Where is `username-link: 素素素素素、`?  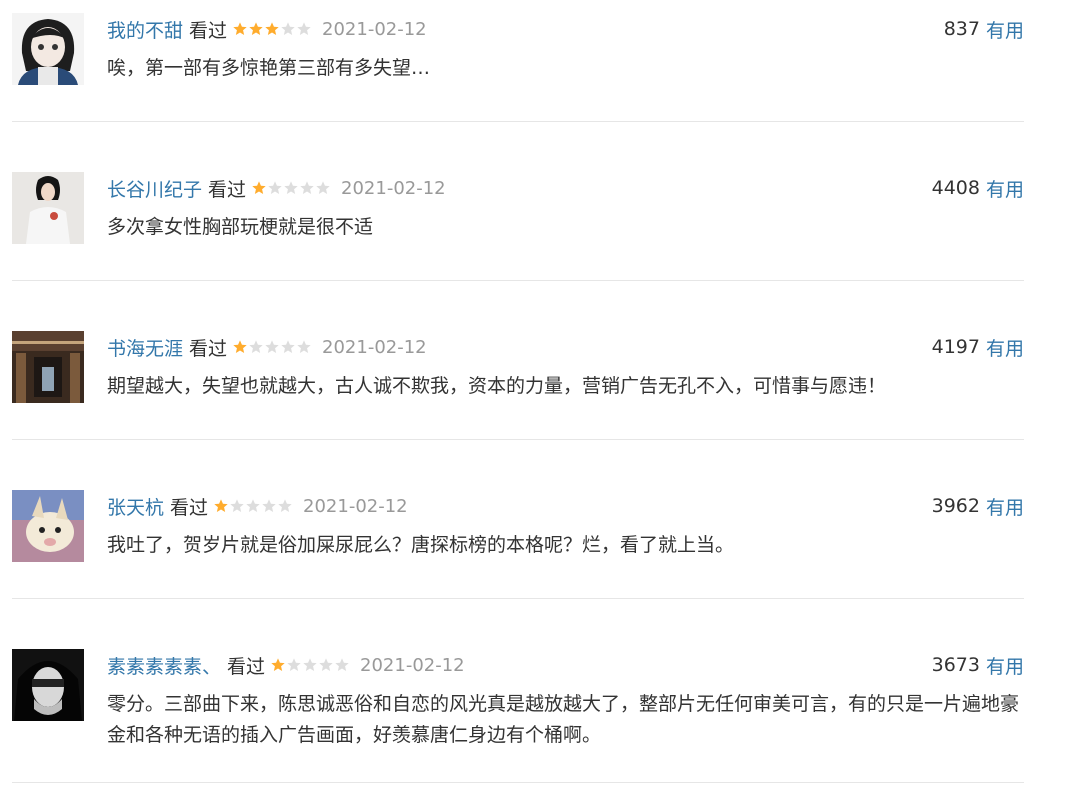 username-link: 素素素素素、 is located at coordinates (164, 665).